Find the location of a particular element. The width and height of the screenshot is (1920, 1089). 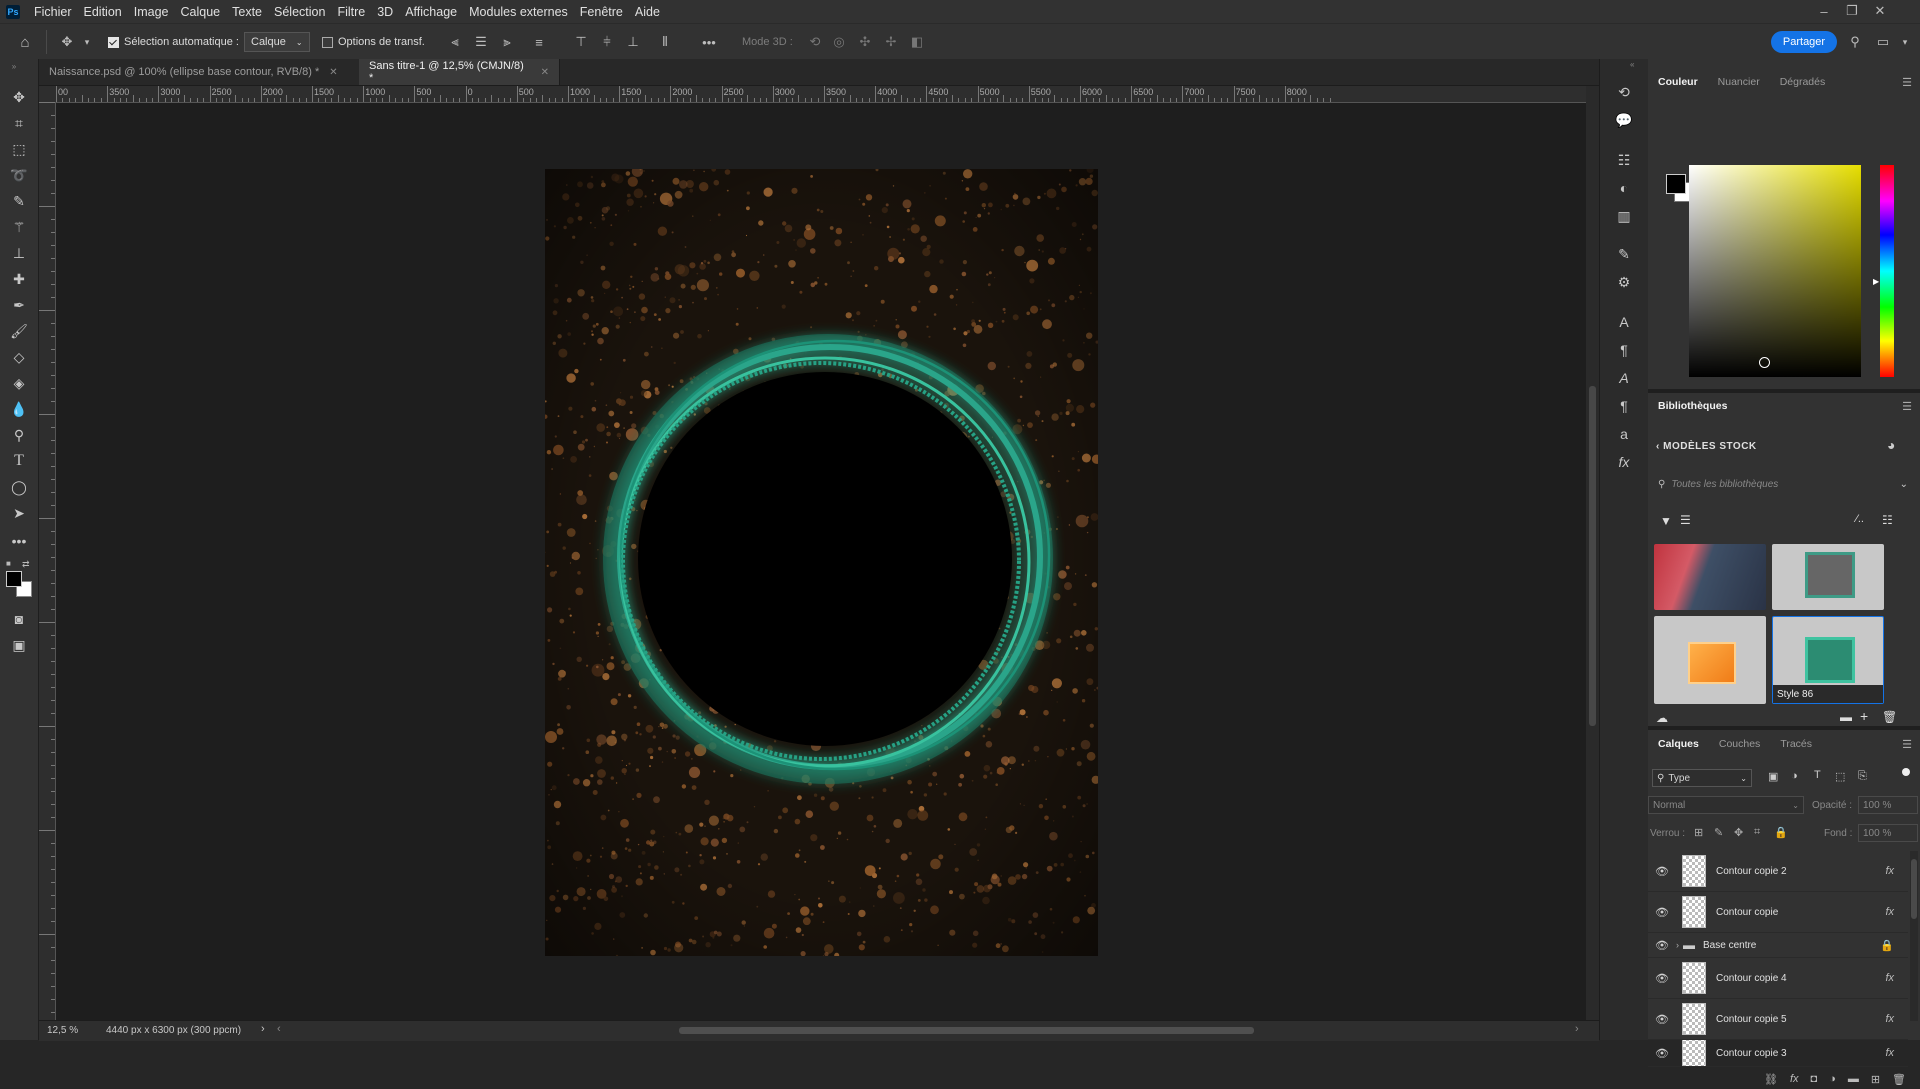

swap-colors-icon: ⇄ is located at coordinates (26, 564).